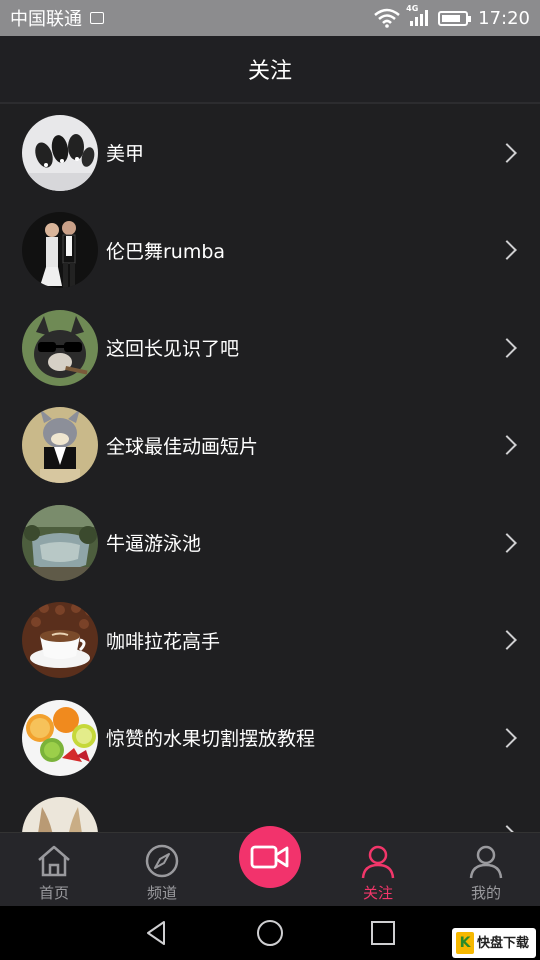 This screenshot has width=540, height=960. What do you see at coordinates (154, 544) in the screenshot?
I see `list-item-label: 牛逼游泳池` at bounding box center [154, 544].